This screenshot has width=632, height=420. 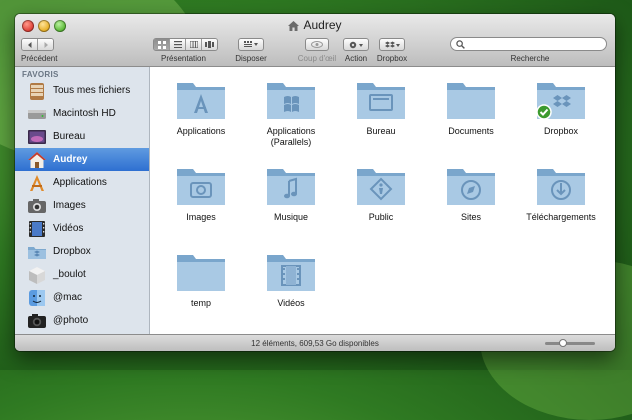 What do you see at coordinates (37, 205) in the screenshot?
I see `camera-icon` at bounding box center [37, 205].